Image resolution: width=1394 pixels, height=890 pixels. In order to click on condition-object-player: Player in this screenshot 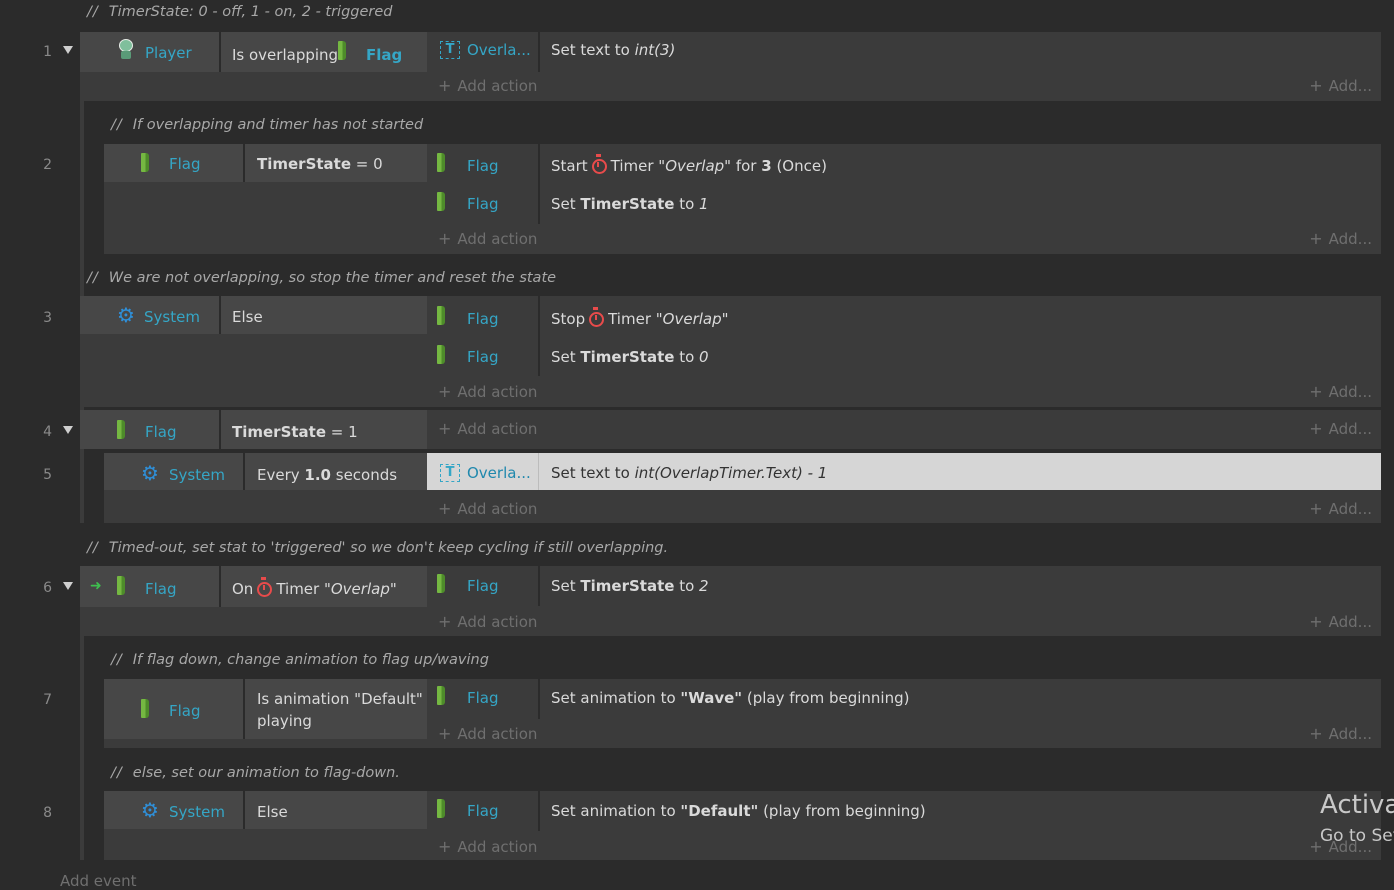, I will do `click(168, 53)`.